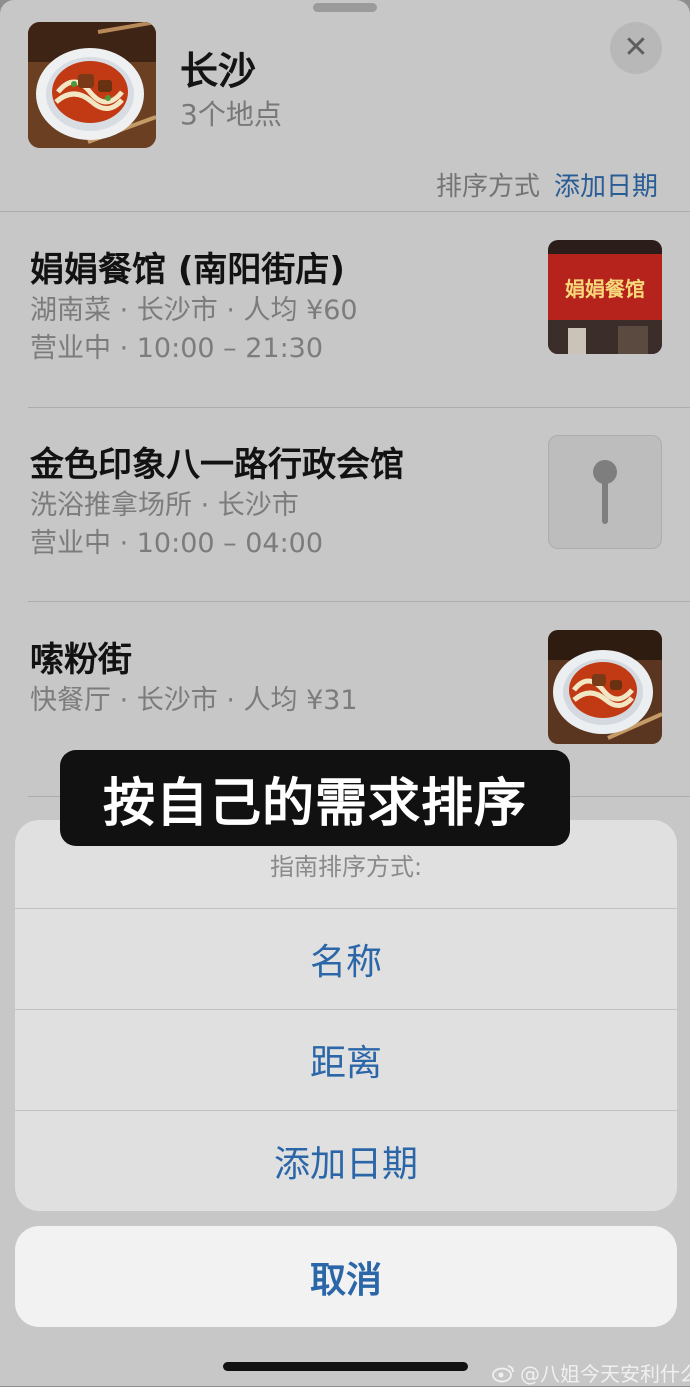  What do you see at coordinates (606, 184) in the screenshot?
I see `sort-by-add-date-link: 添加日期` at bounding box center [606, 184].